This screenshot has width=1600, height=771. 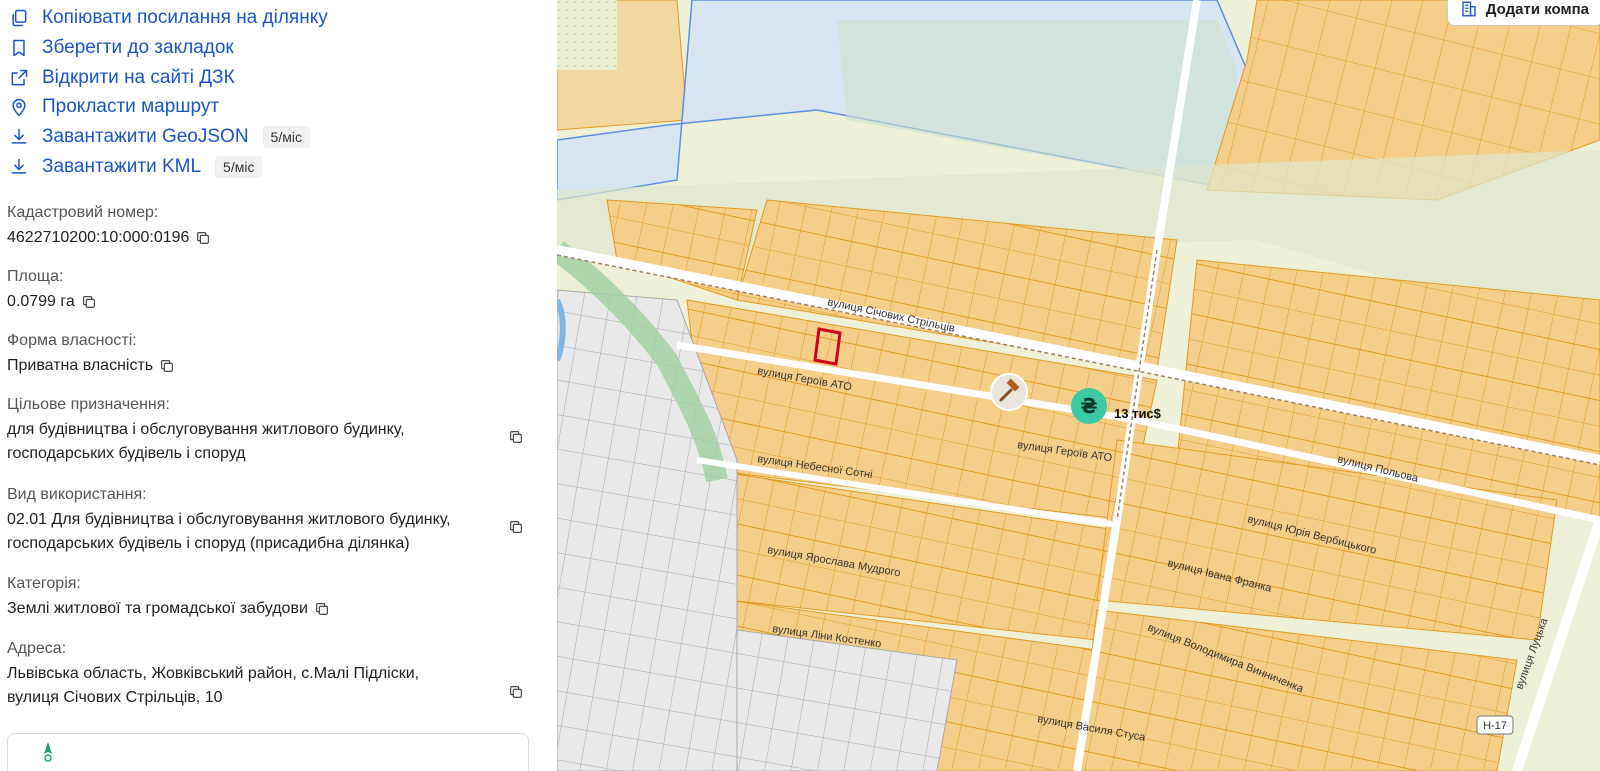 I want to click on cadastral-value: 4622710200:10:000:0196, so click(x=109, y=238).